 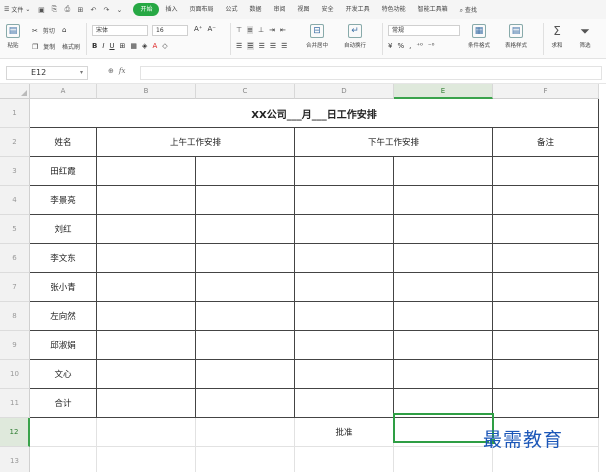 I want to click on redo-icon: ↷, so click(x=106, y=10).